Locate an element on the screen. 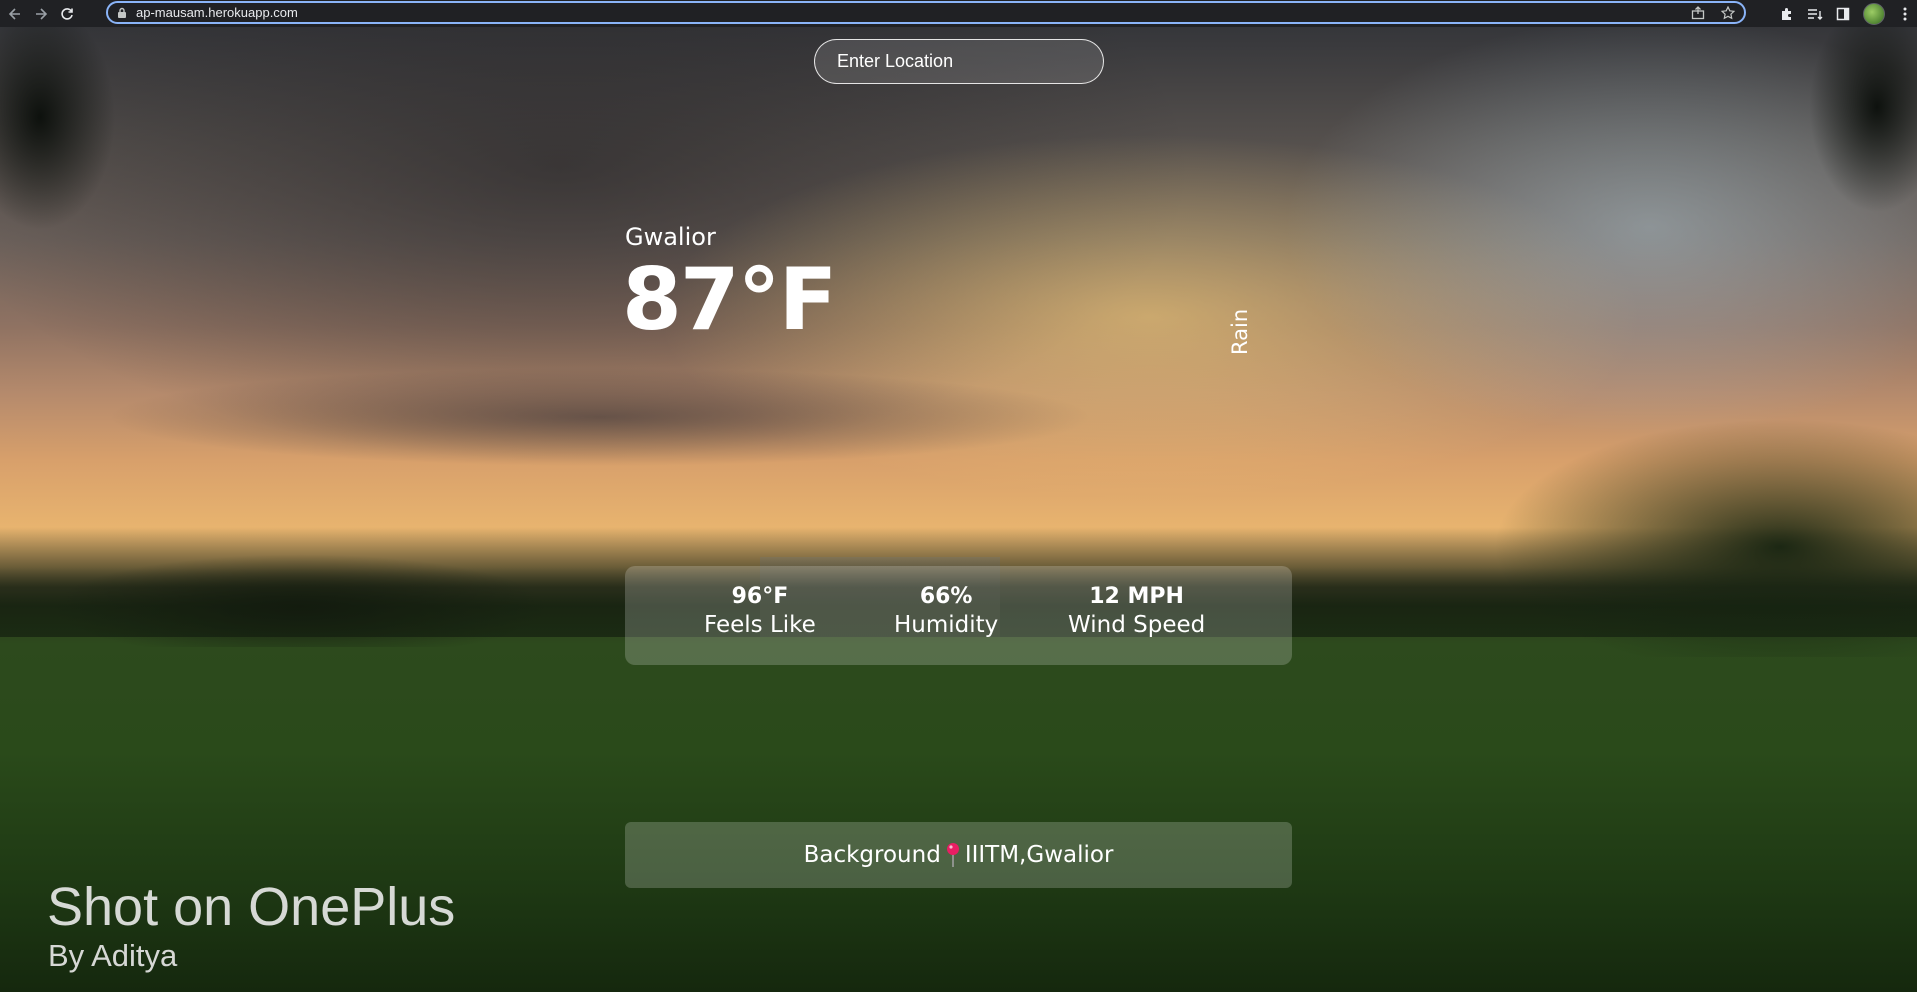 Image resolution: width=1917 pixels, height=992 pixels. browser-toolbar: ap-mausam.herokuapp.com is located at coordinates (958, 13).